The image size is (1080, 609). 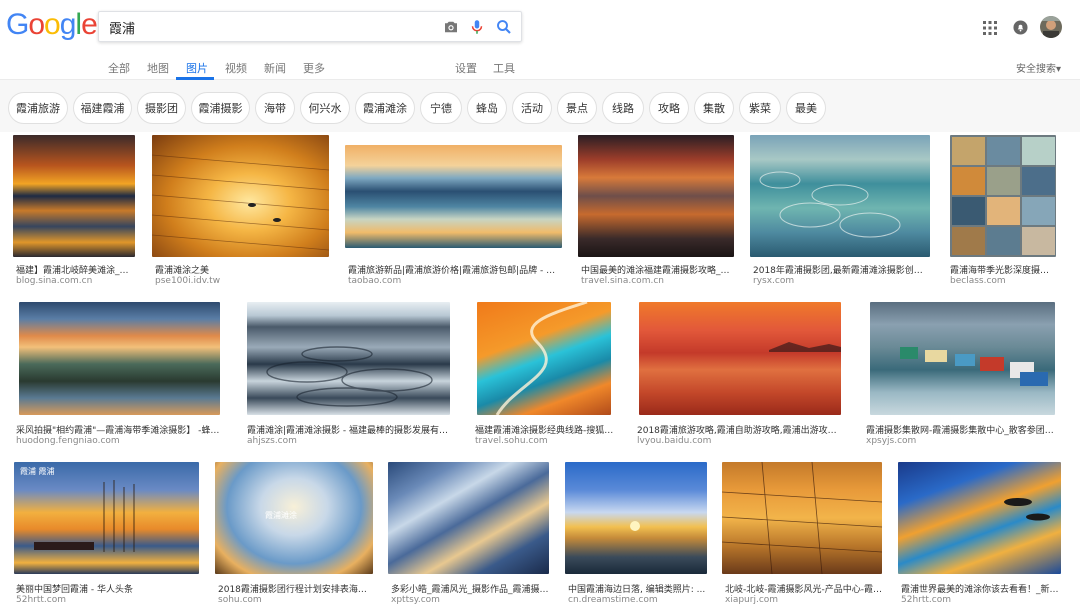 I want to click on chip: 蜂岛, so click(x=487, y=108).